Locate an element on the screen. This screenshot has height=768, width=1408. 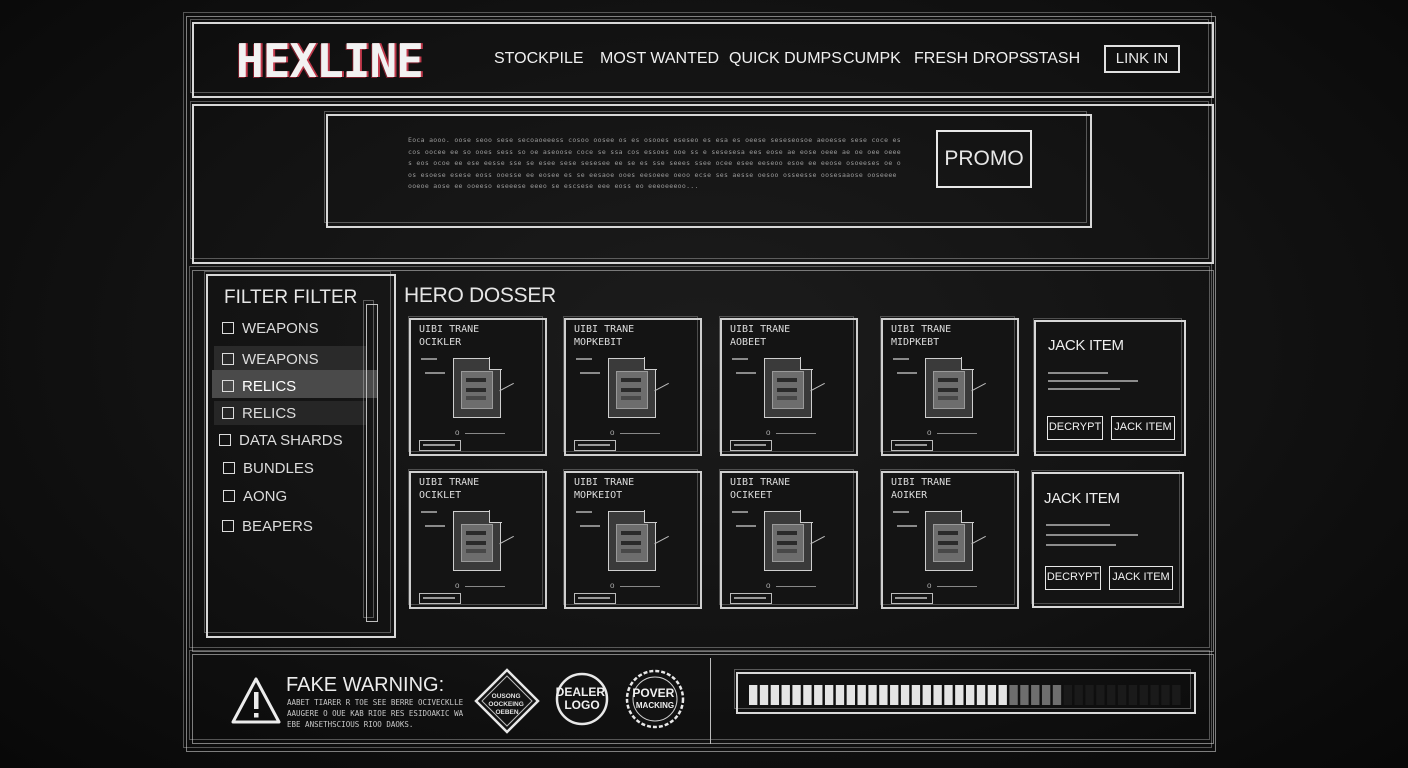
login-button: LINK IN is located at coordinates (1142, 59).